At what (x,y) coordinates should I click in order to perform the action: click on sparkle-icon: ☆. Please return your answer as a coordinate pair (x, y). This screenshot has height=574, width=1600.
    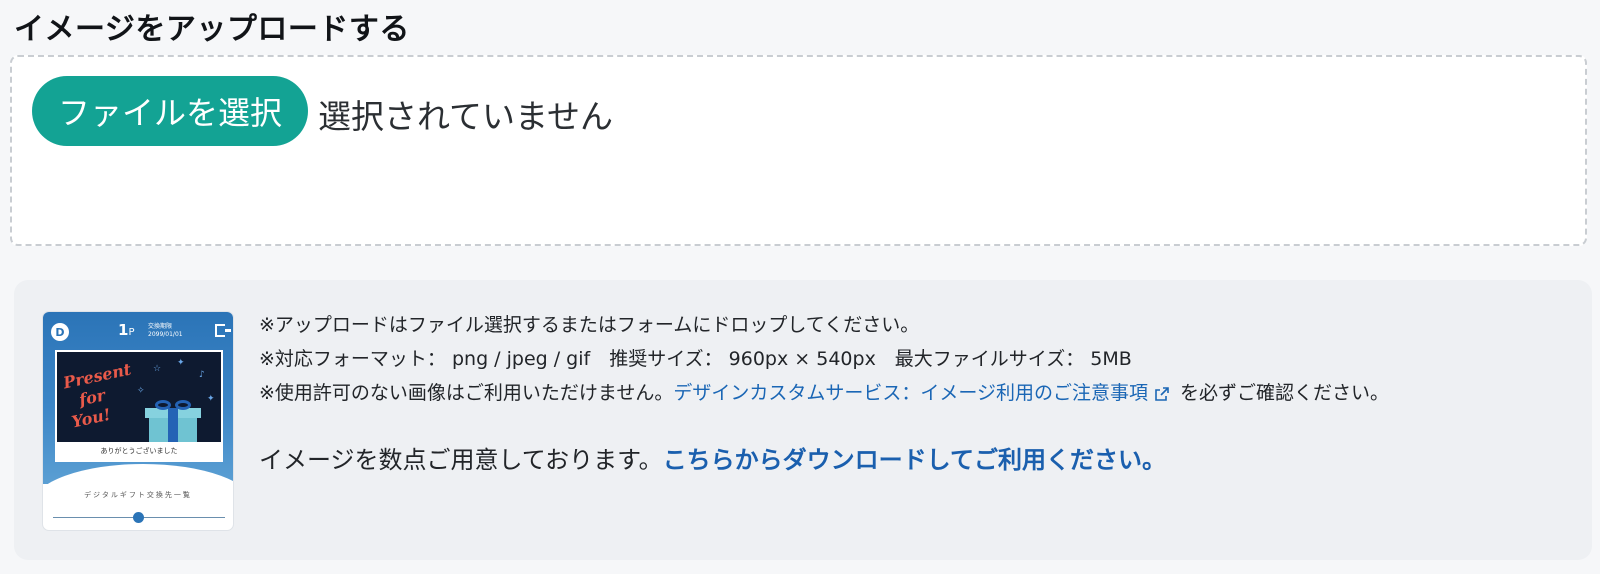
    Looking at the image, I should click on (157, 369).